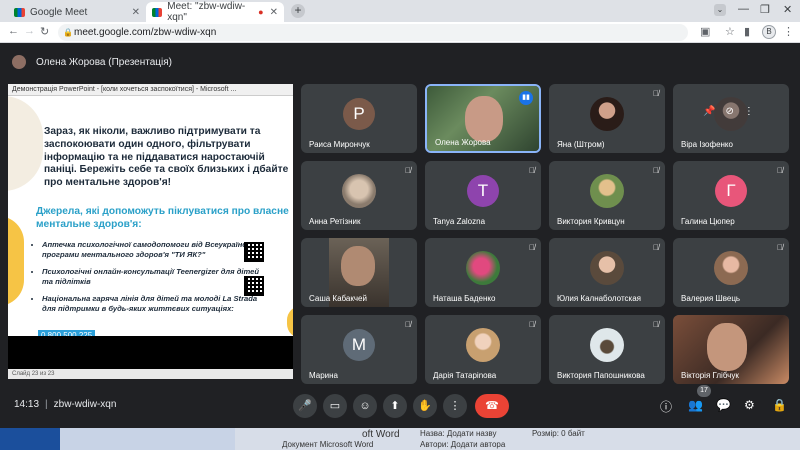  Describe the element at coordinates (29, 31) in the screenshot. I see `forward-icon: →` at that location.